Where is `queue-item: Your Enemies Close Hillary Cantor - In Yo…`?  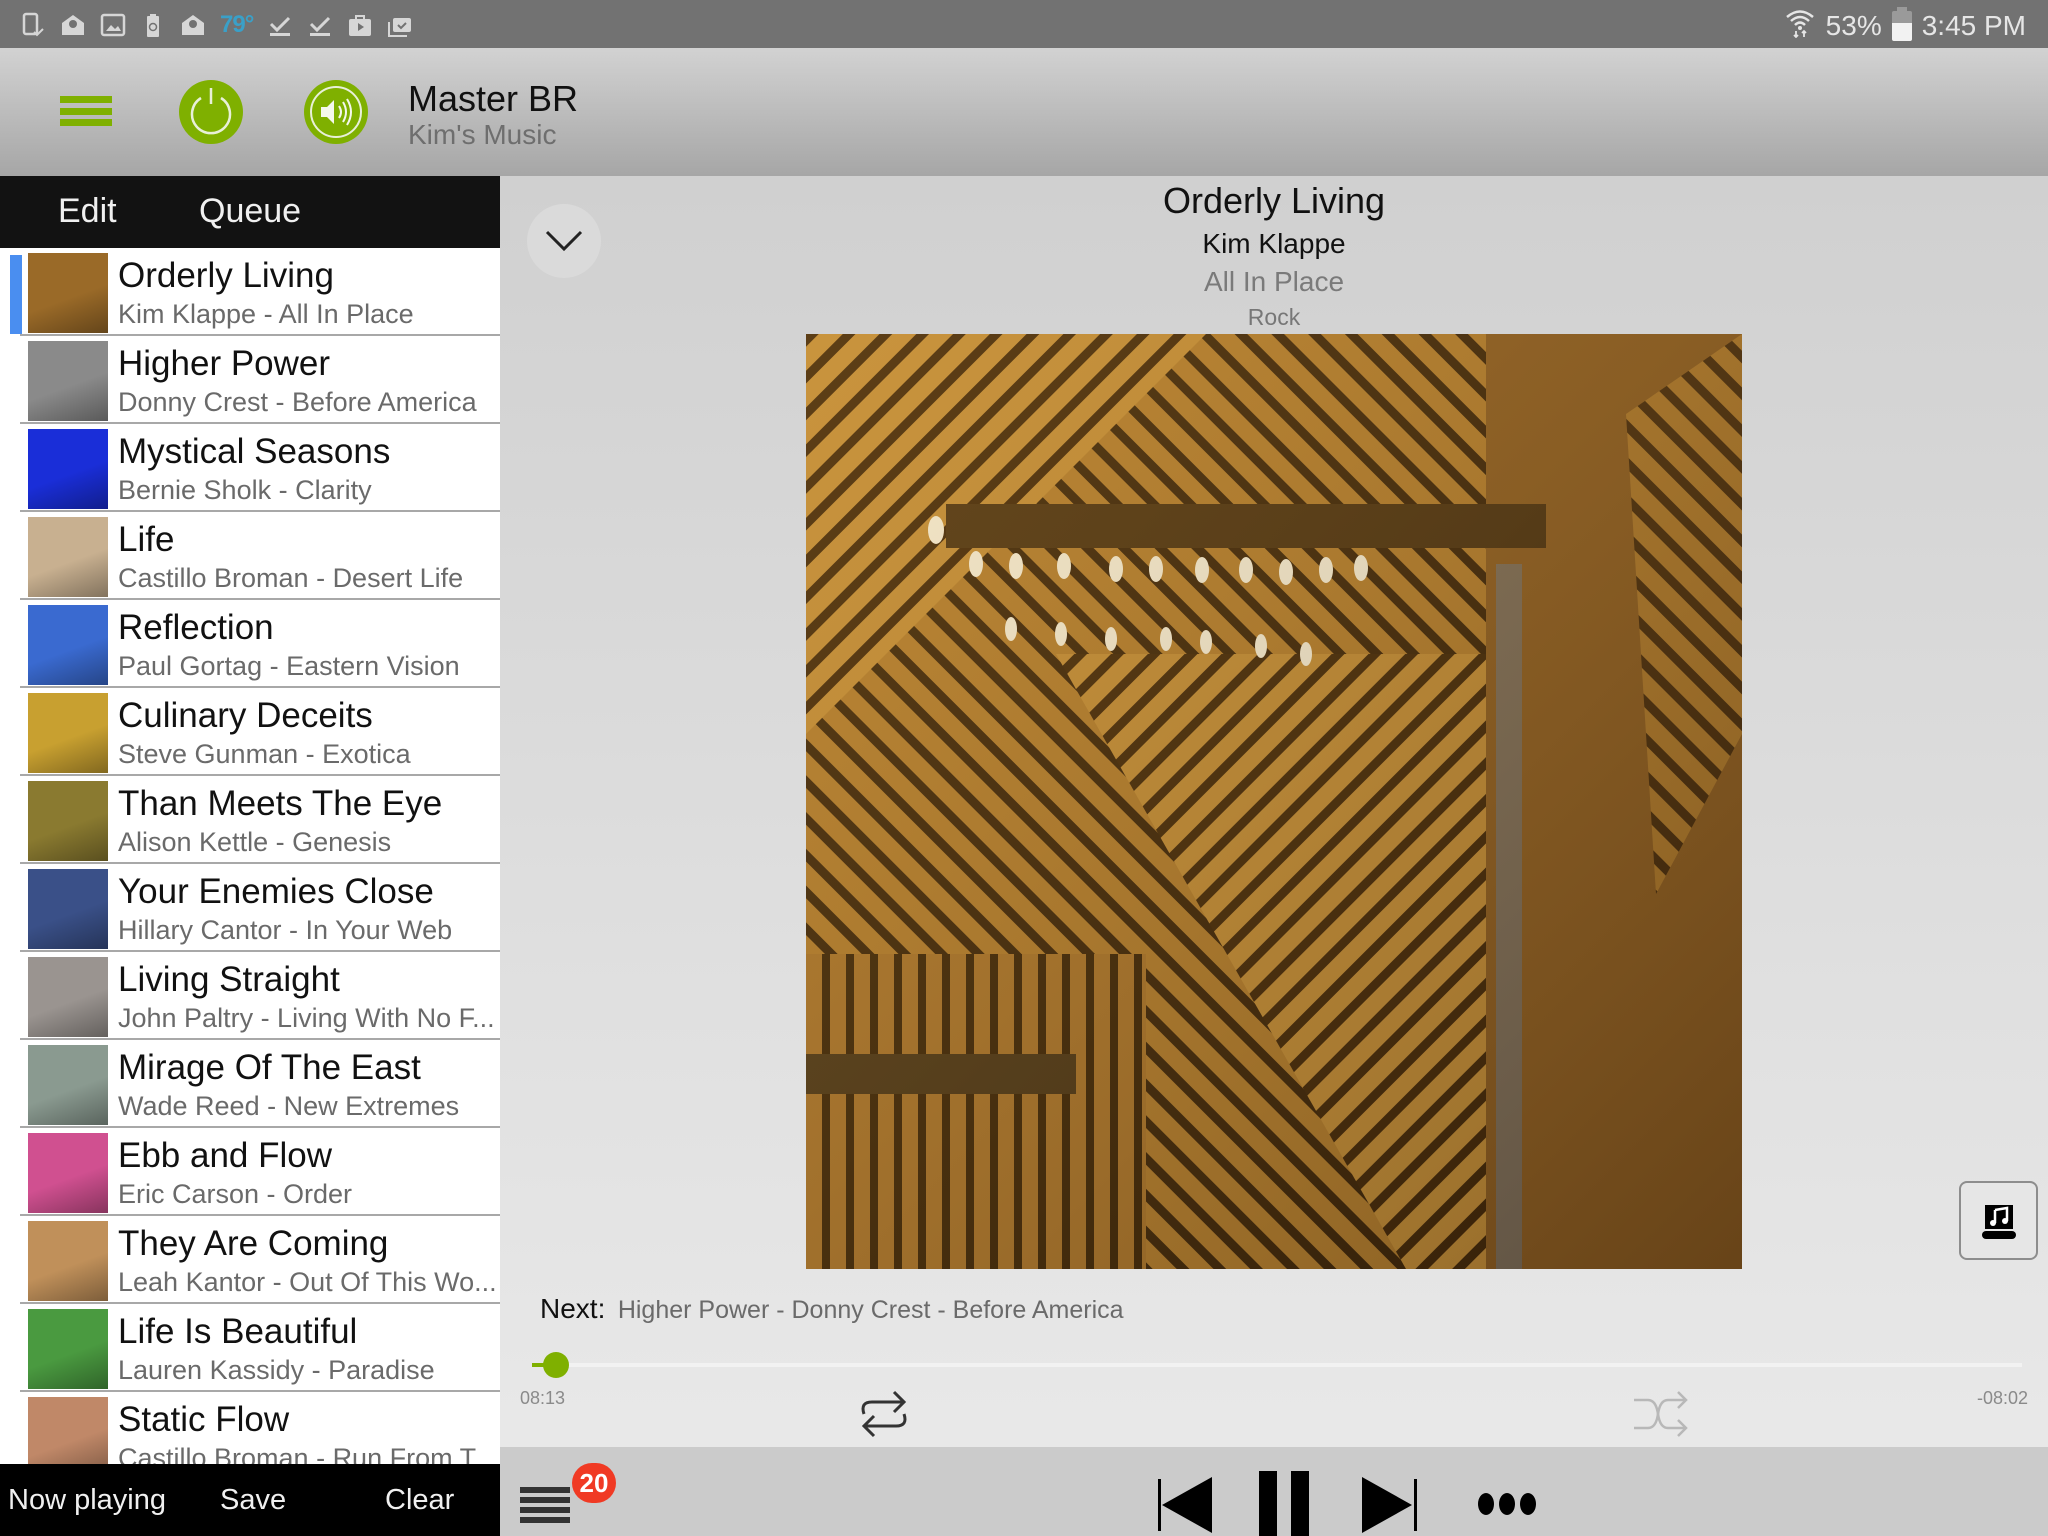
queue-item: Your Enemies Close Hillary Cantor - In Yo… is located at coordinates (260, 908).